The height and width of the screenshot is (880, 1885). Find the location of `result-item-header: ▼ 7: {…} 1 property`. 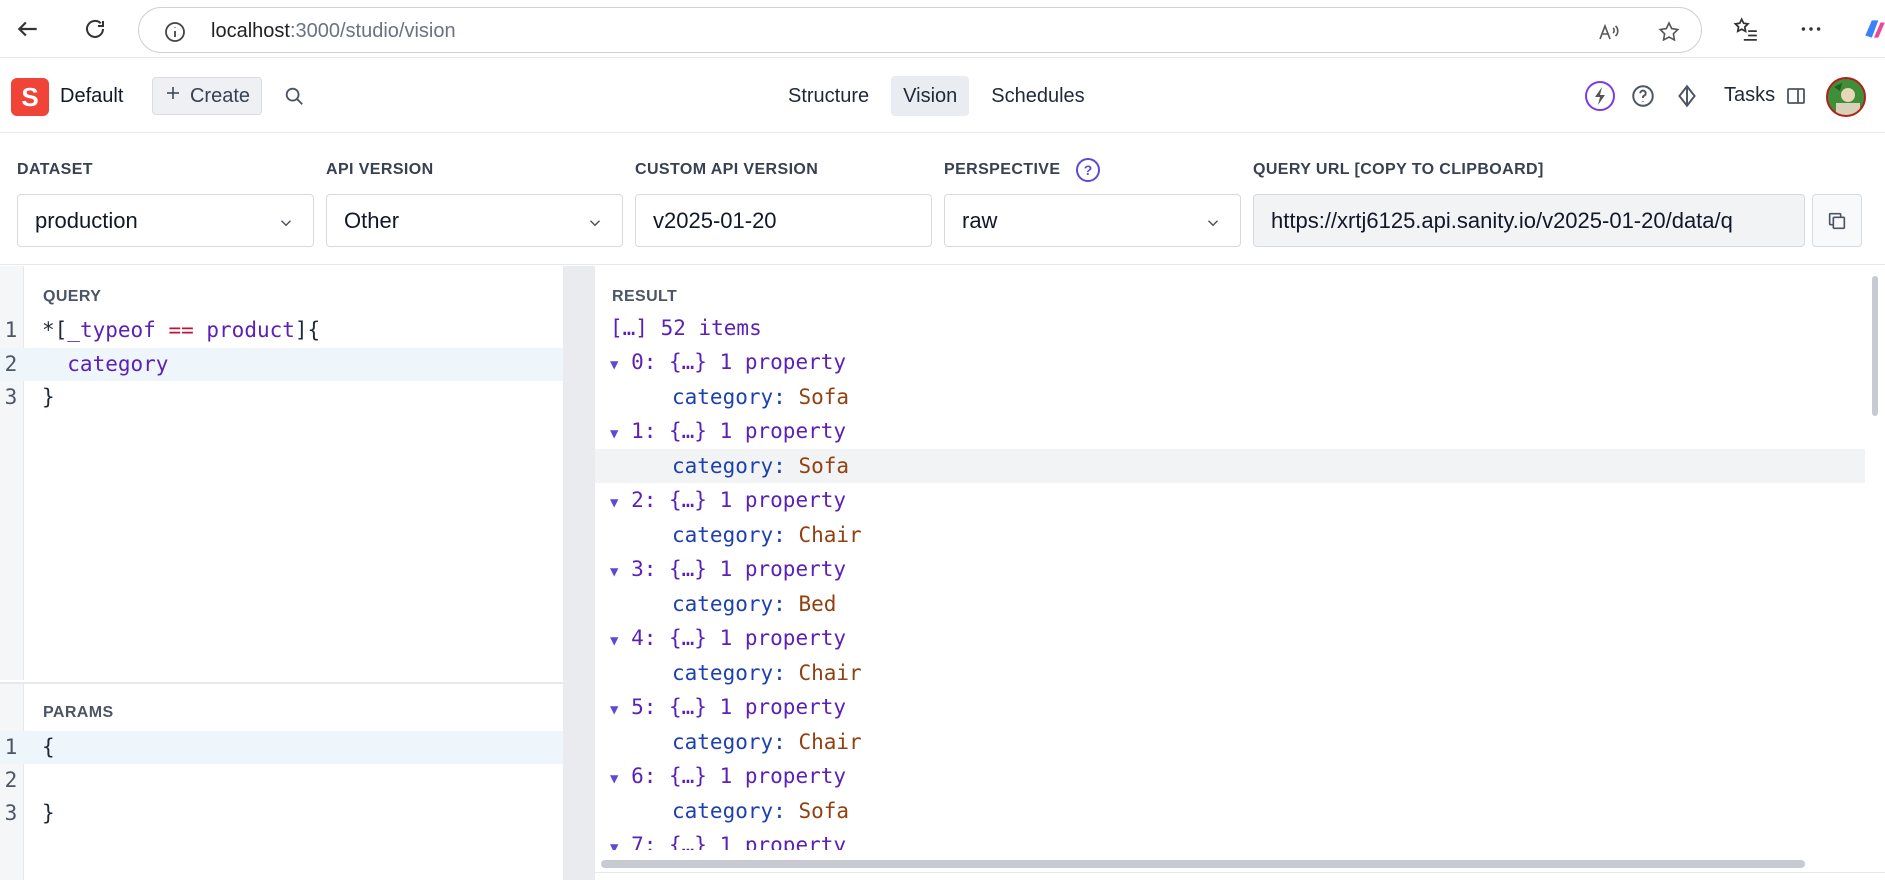

result-item-header: ▼ 7: {…} 1 property is located at coordinates (1245, 839).